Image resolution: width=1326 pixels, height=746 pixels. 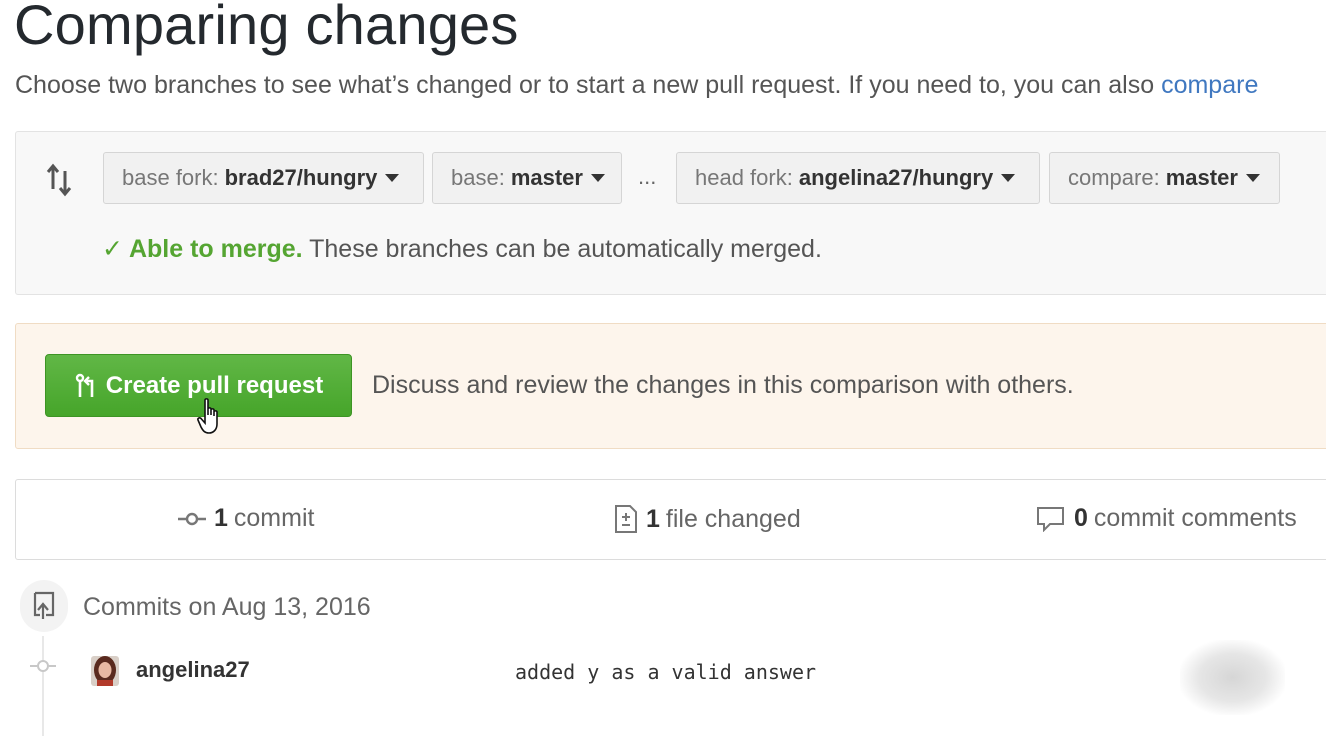 I want to click on commits-stat: 1 commit, so click(x=246, y=518).